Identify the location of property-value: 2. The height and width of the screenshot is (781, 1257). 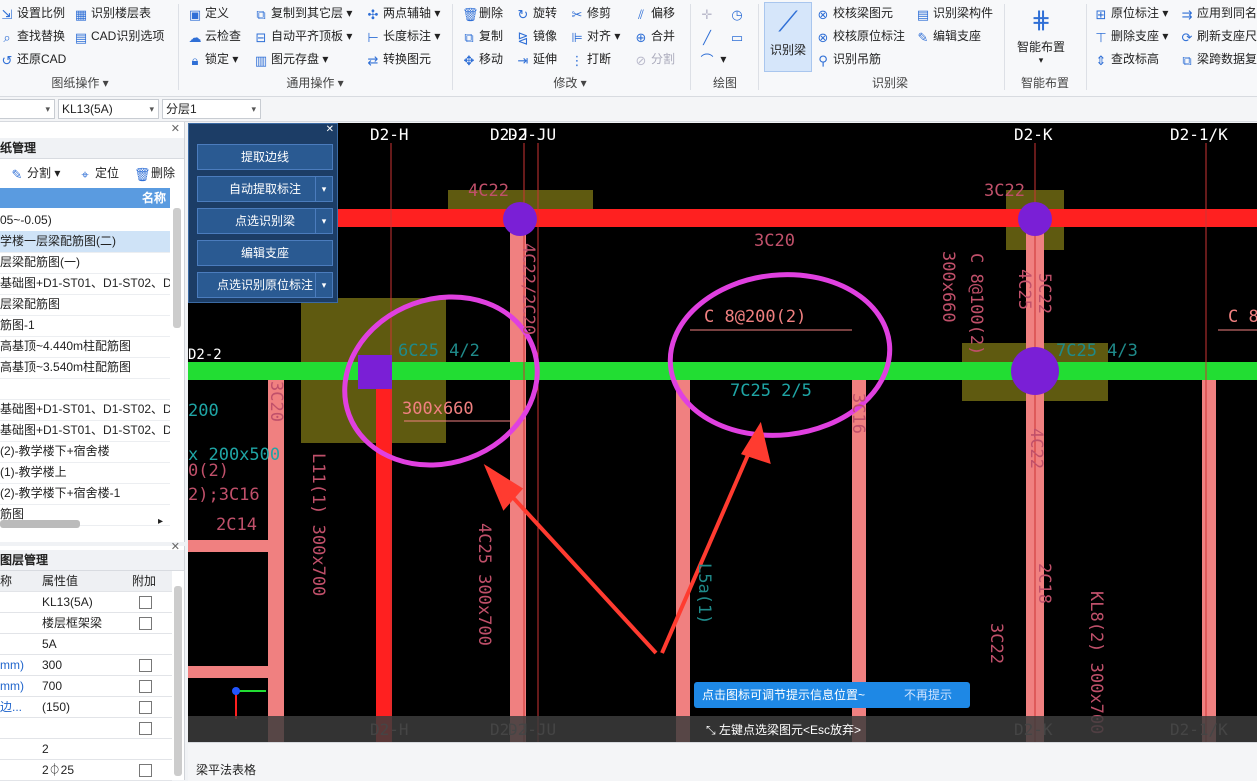
(83, 749).